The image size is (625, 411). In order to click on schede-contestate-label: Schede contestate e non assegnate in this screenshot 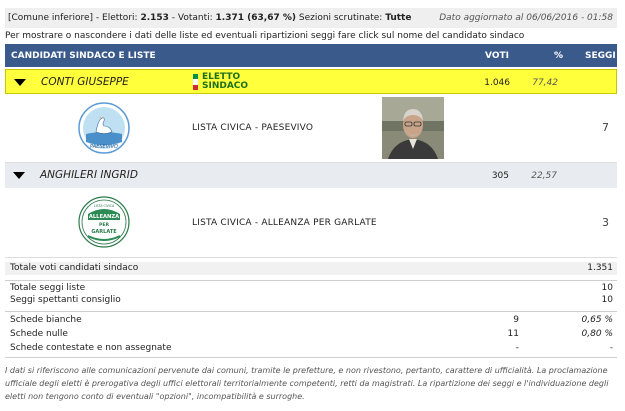, I will do `click(91, 348)`.